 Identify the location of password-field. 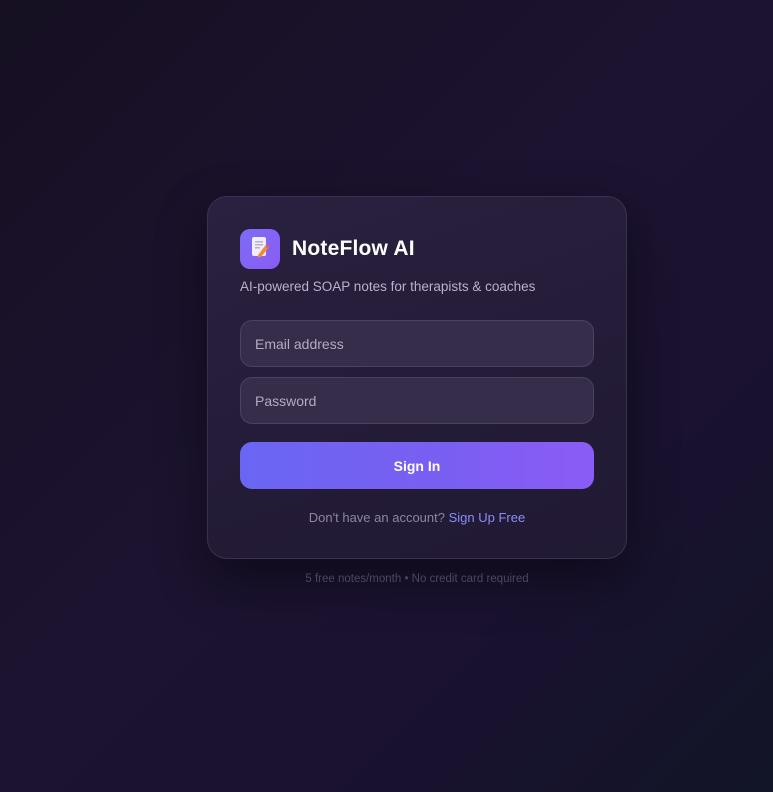
(417, 400).